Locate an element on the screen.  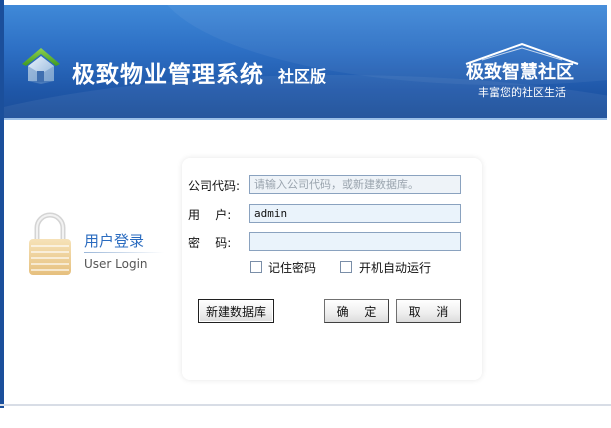
house-icon is located at coordinates (41, 66).